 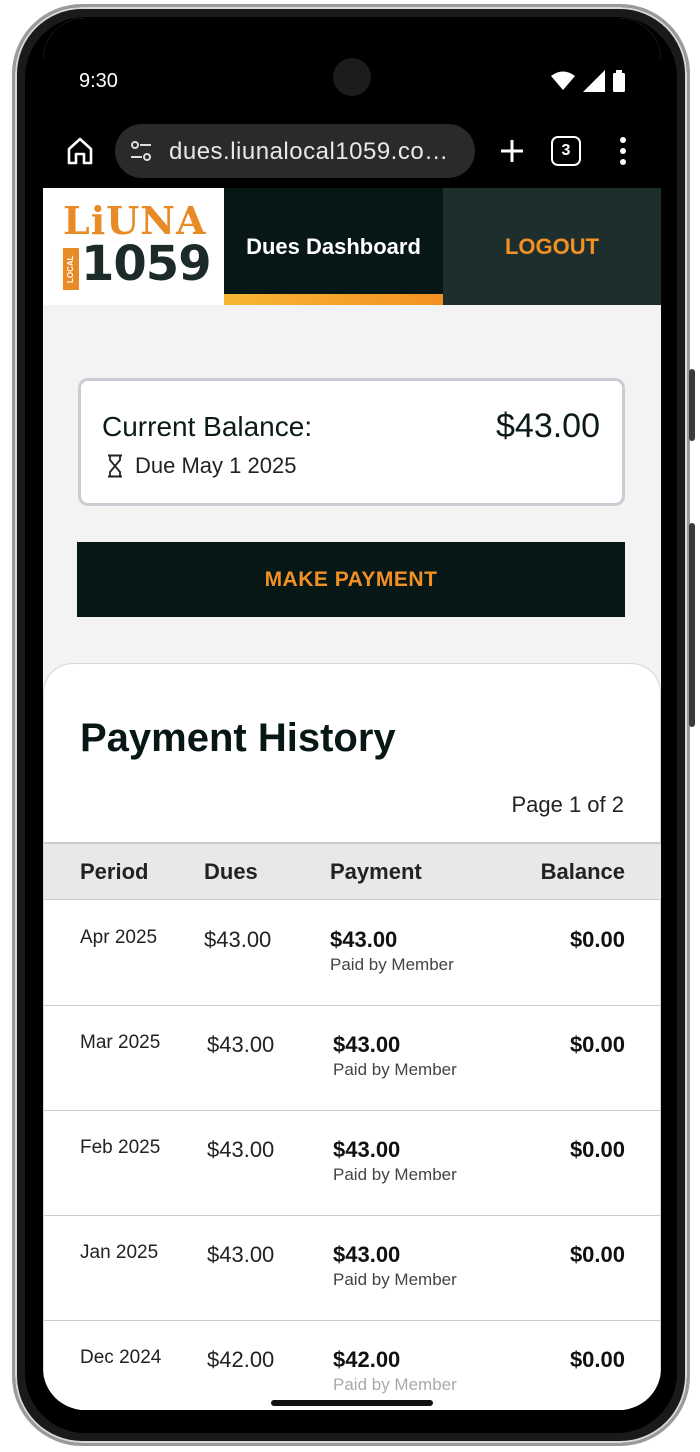 I want to click on wifi-icon, so click(x=563, y=80).